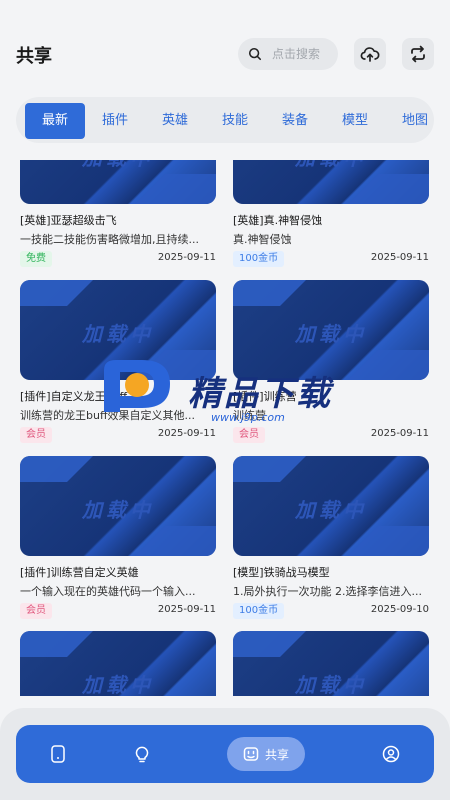 This screenshot has height=800, width=450. I want to click on tab-skills: 技能, so click(235, 121).